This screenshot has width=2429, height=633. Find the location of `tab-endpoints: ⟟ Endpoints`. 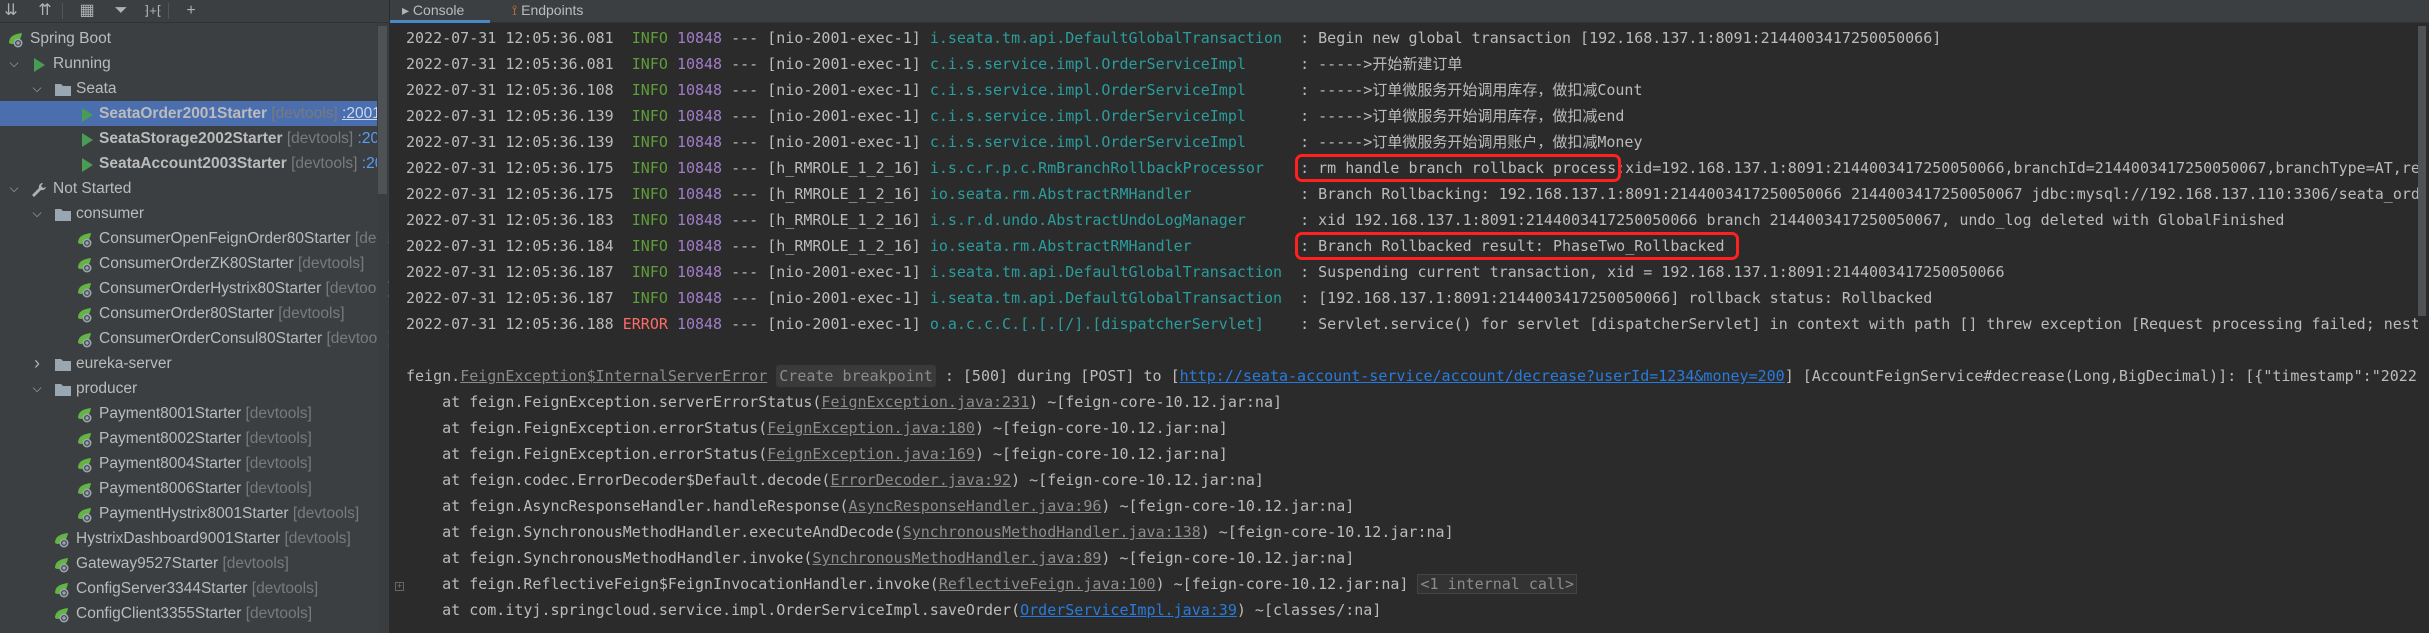

tab-endpoints: ⟟ Endpoints is located at coordinates (550, 11).